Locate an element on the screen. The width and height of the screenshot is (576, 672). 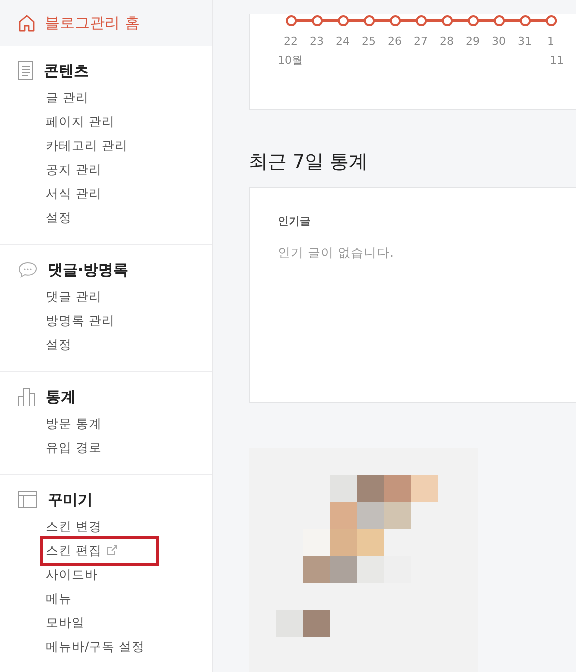
axis-label: 30 is located at coordinates (499, 42).